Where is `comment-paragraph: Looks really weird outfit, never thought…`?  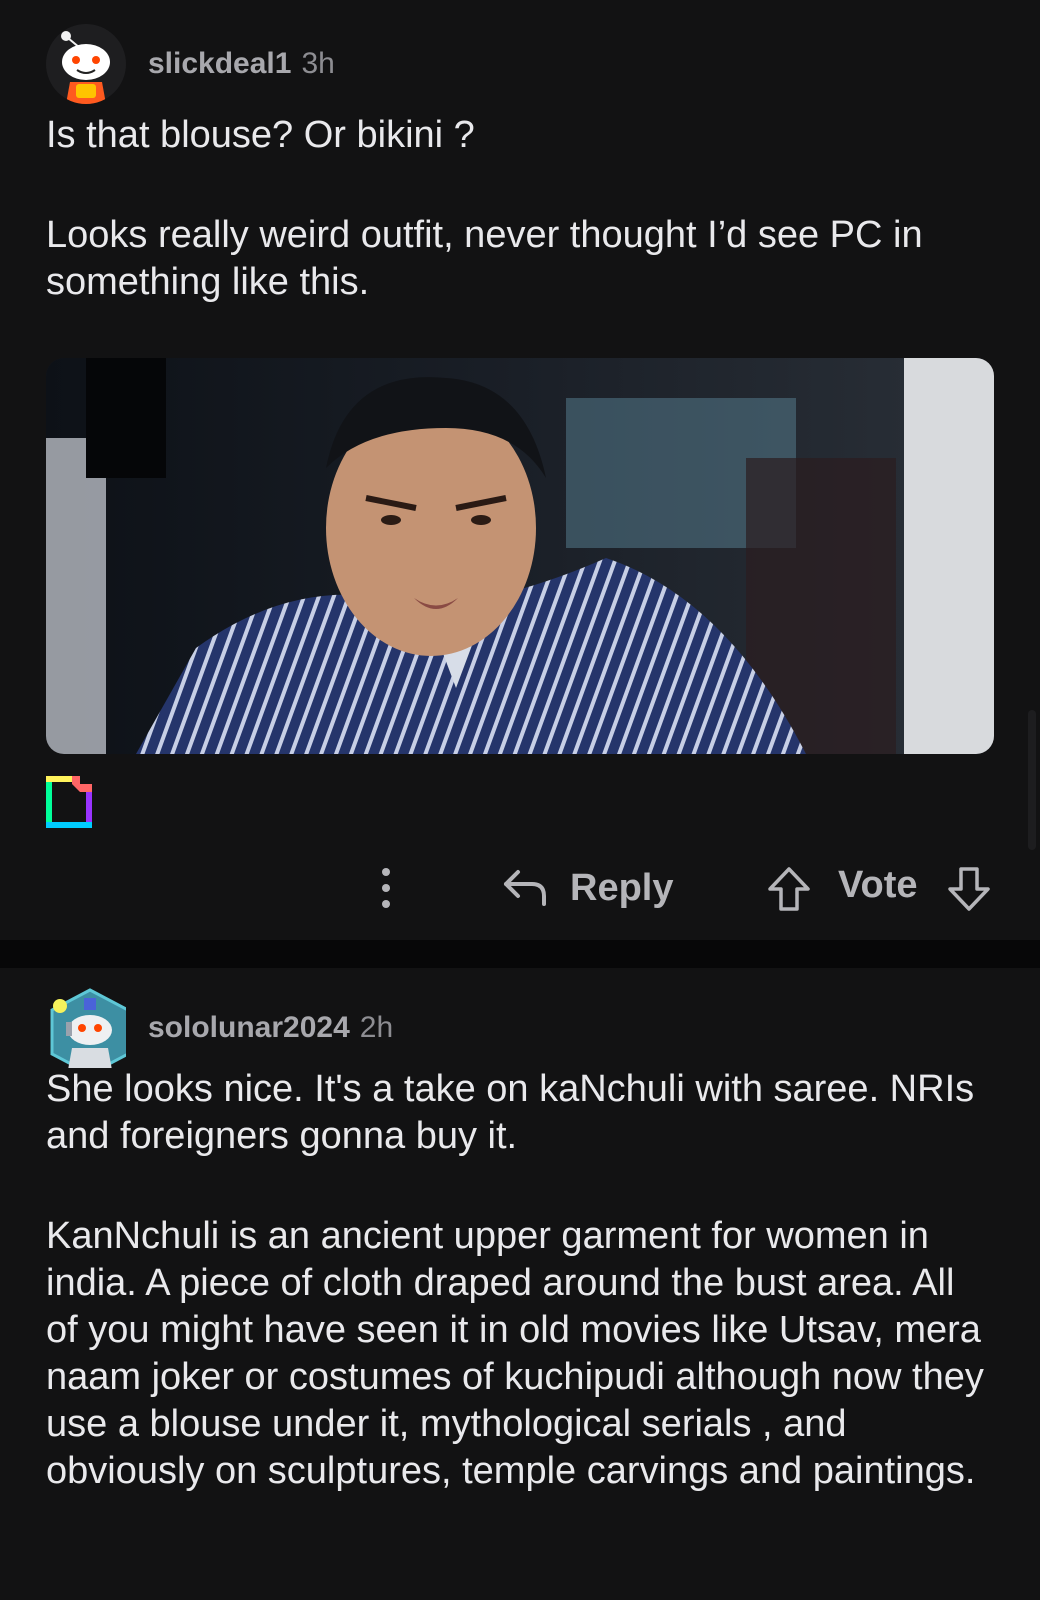
comment-paragraph: Looks really weird outfit, never thought… is located at coordinates (484, 258).